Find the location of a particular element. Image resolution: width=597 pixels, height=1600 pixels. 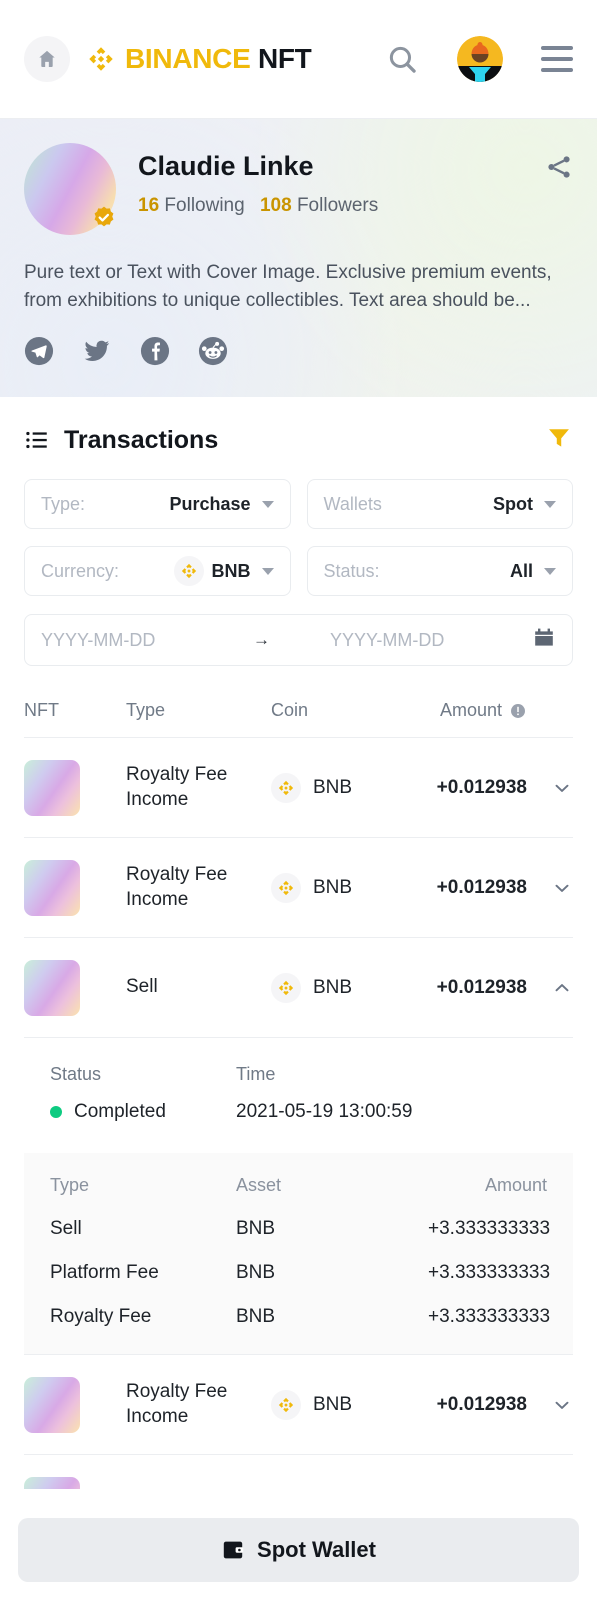

social-link-facebook is located at coordinates (155, 353).